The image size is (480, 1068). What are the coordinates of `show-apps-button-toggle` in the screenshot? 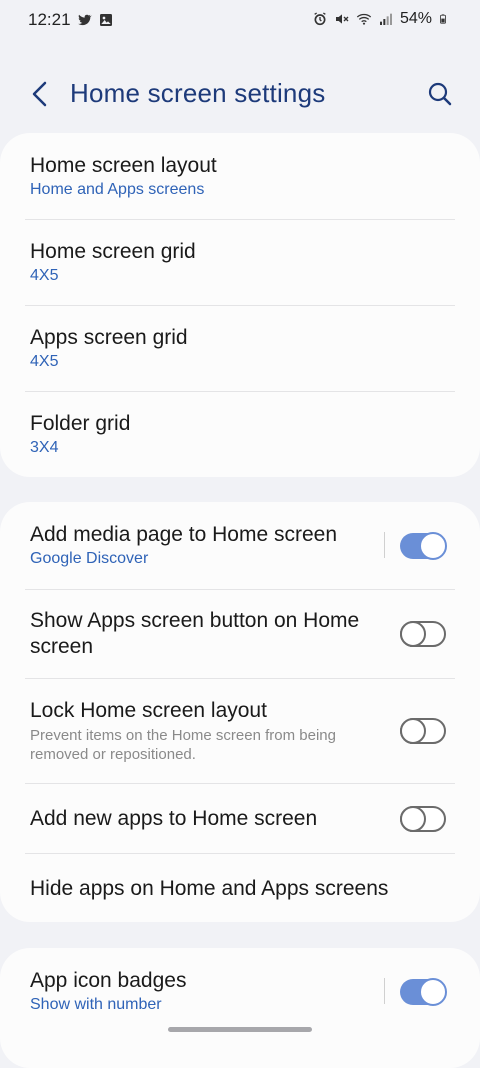 It's located at (423, 634).